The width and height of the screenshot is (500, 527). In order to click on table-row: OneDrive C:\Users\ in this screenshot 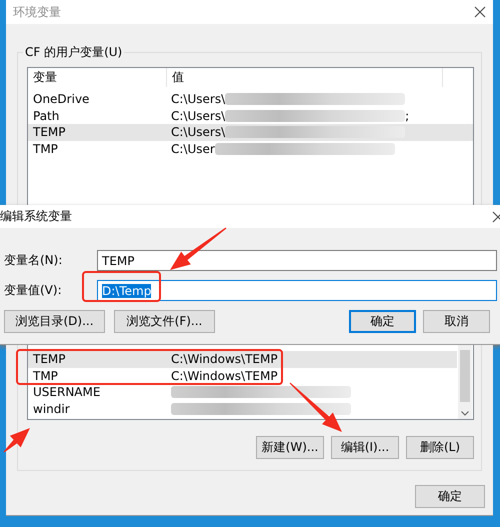, I will do `click(250, 99)`.